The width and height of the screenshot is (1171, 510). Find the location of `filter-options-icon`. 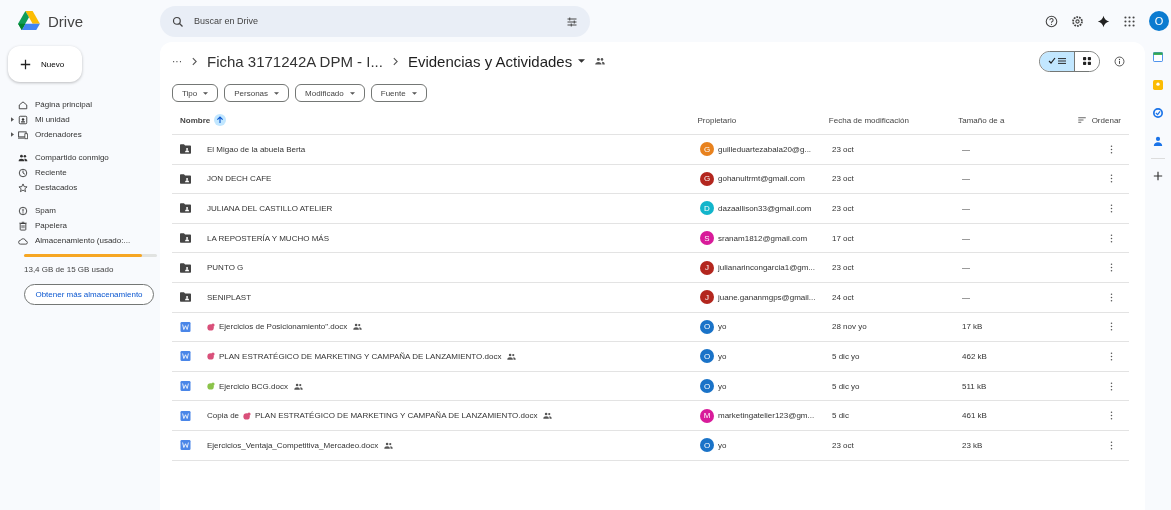

filter-options-icon is located at coordinates (572, 21).